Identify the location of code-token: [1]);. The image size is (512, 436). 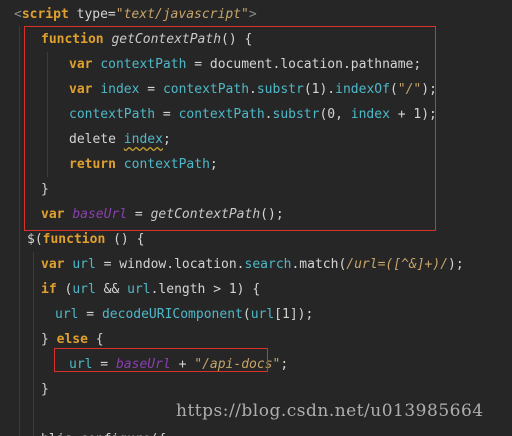
(294, 314).